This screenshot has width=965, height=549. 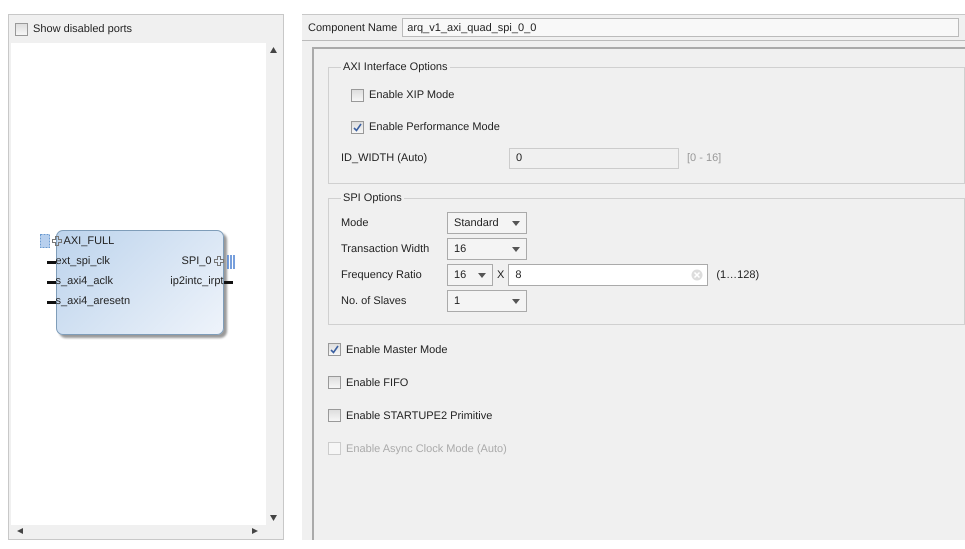 I want to click on port-label: ip2intc_irpt, so click(x=197, y=280).